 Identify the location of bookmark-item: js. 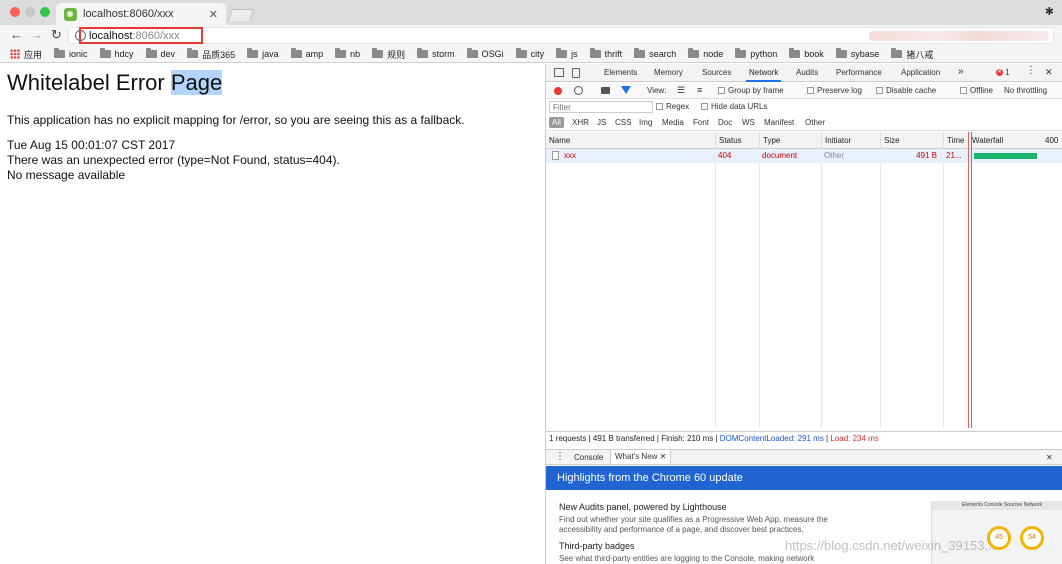
(567, 53).